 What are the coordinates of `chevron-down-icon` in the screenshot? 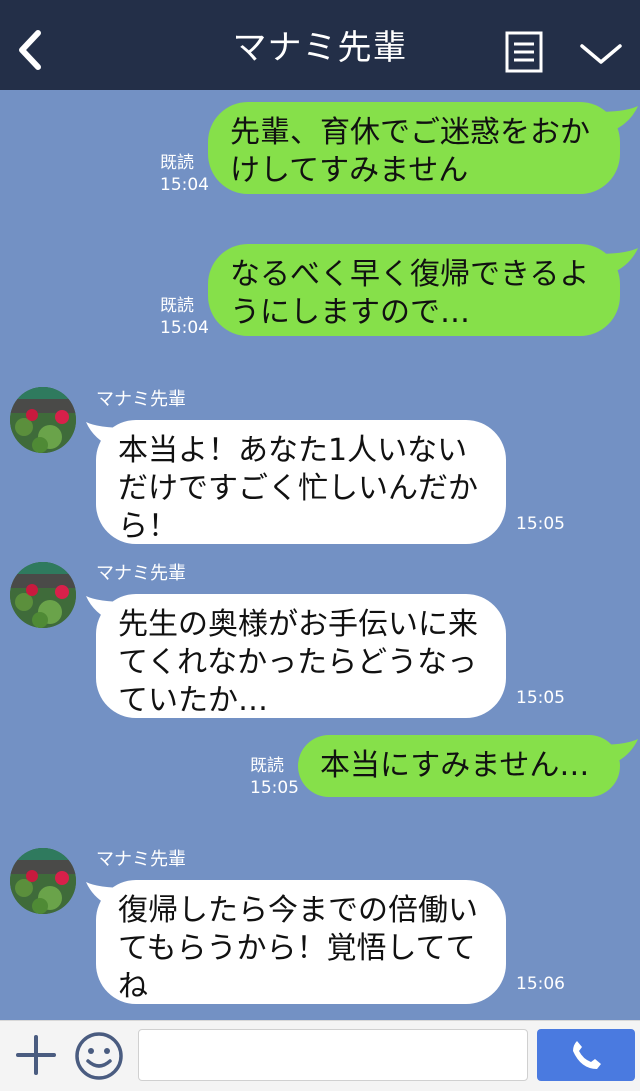 It's located at (601, 54).